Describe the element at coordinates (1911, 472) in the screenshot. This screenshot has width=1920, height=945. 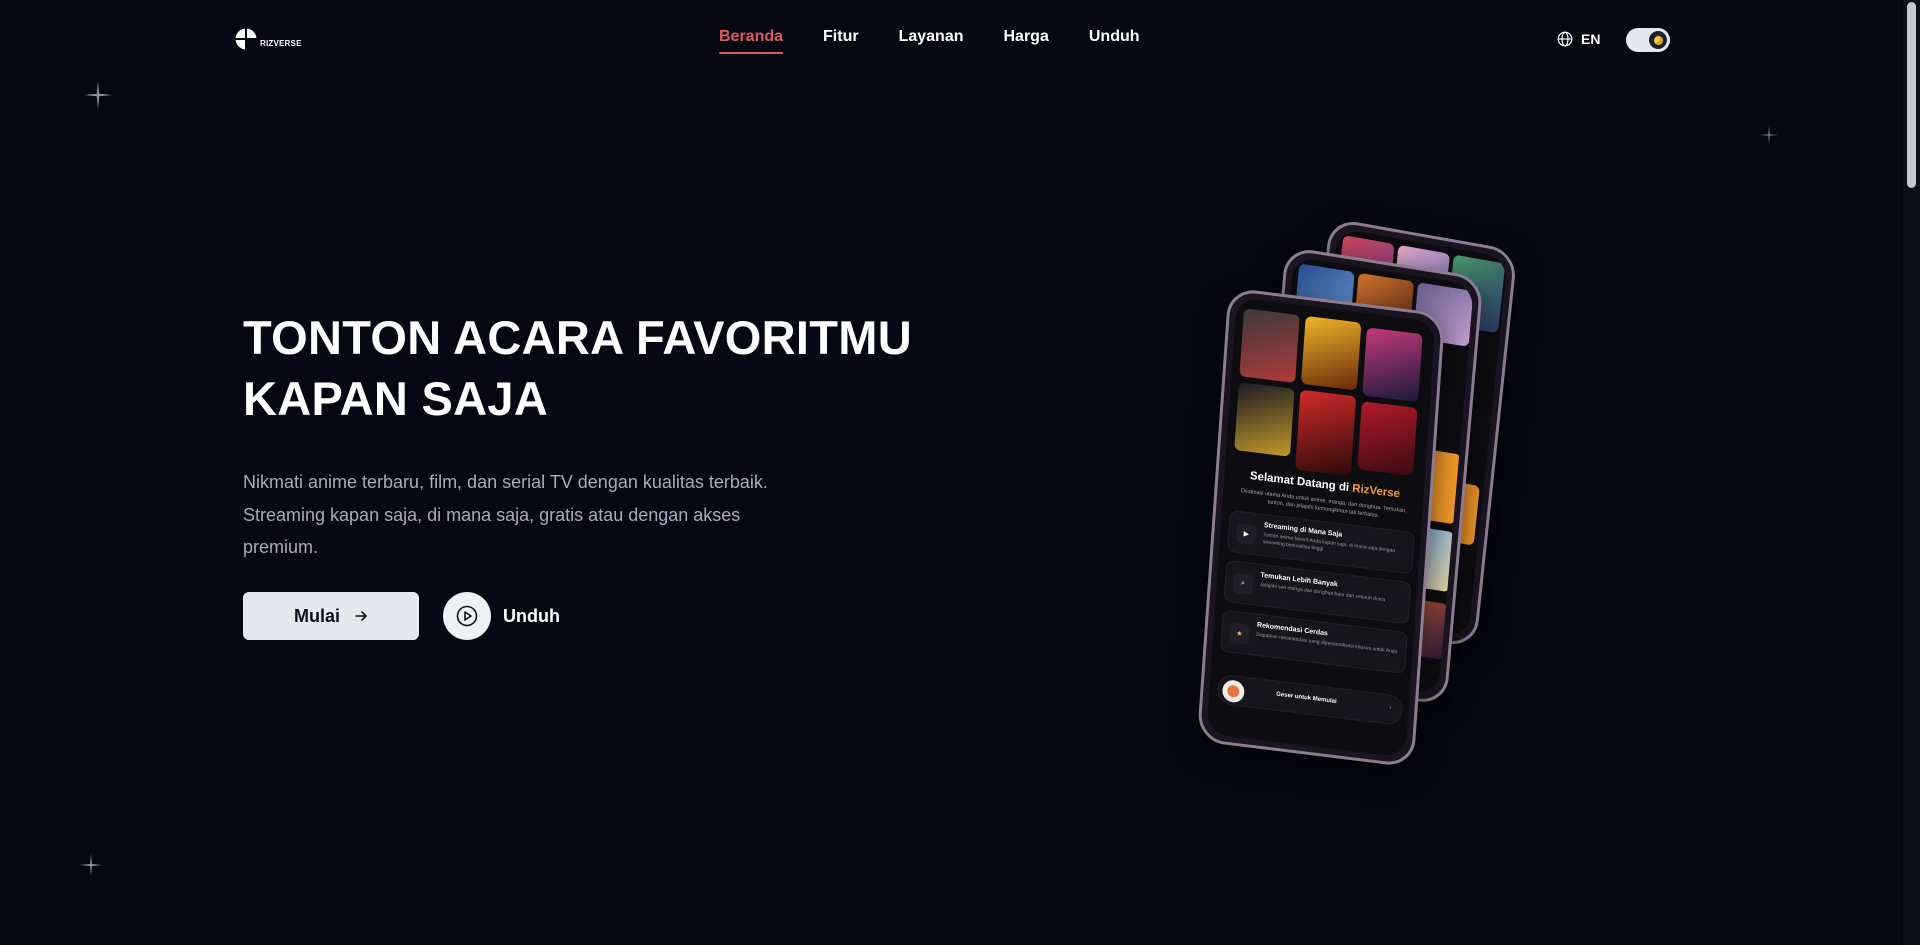
I see `page-scrollbar` at that location.